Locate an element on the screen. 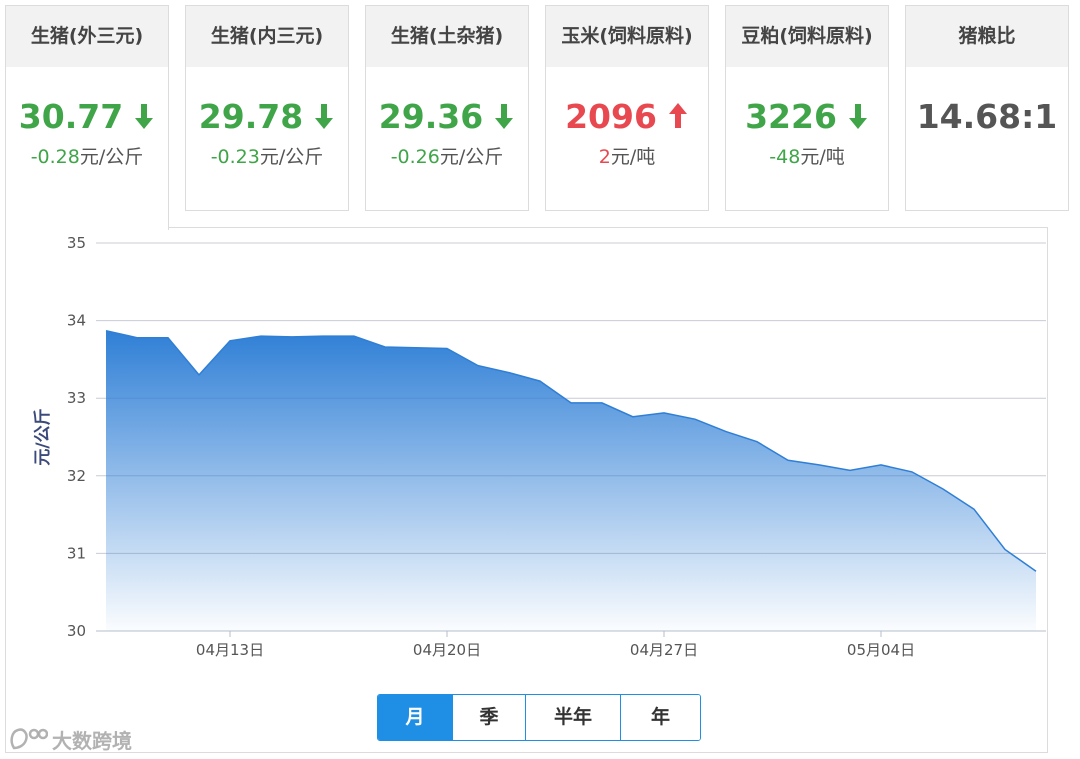 The width and height of the screenshot is (1080, 759). price-card-soymeal: 豆粕(饲料原料) 3226 -48元/吨 is located at coordinates (807, 108).